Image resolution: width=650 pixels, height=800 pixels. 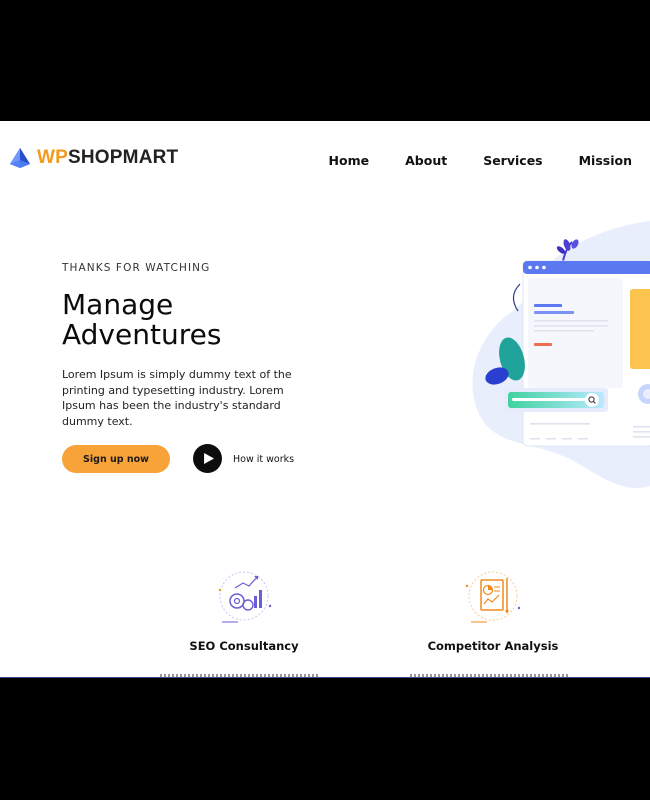 I want to click on feature-seo: SEO Consultancy, so click(x=244, y=609).